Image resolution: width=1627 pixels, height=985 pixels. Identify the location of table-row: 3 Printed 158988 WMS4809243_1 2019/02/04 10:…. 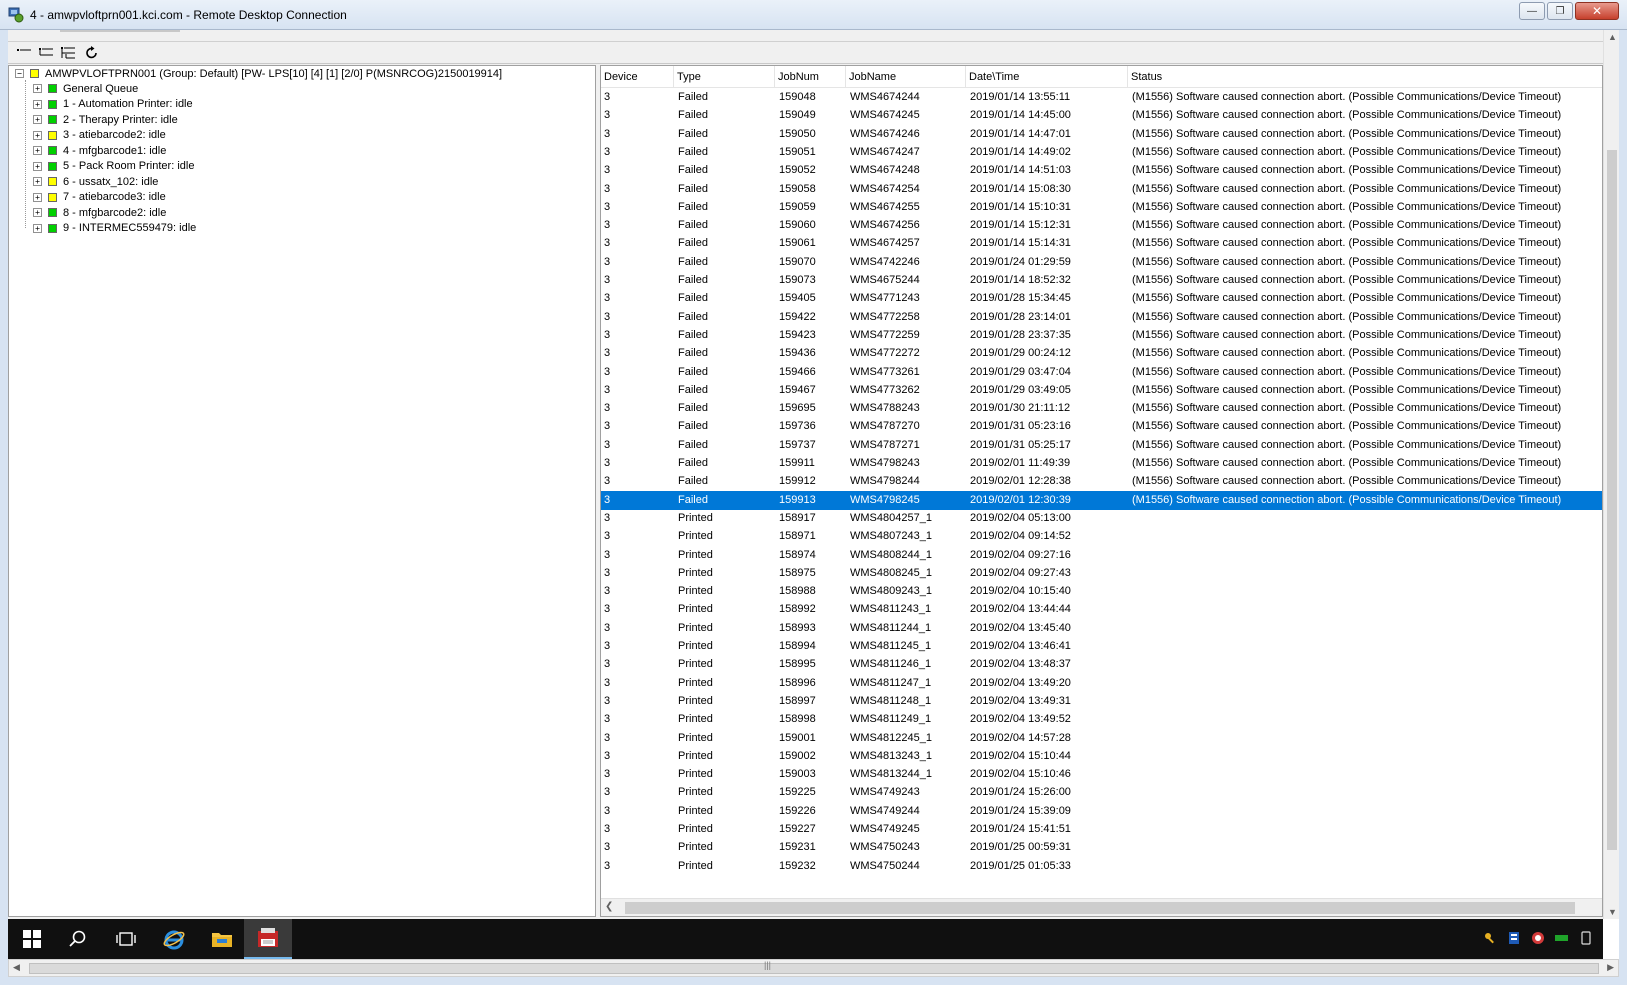
(1101, 591).